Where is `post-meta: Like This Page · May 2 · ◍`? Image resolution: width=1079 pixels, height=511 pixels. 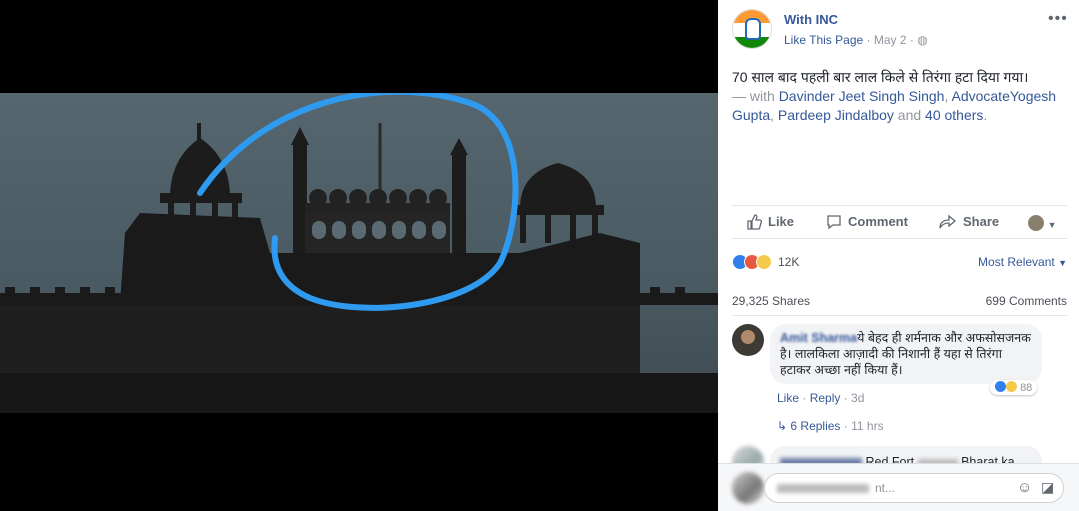
post-meta: Like This Page · May 2 · ◍ is located at coordinates (856, 40).